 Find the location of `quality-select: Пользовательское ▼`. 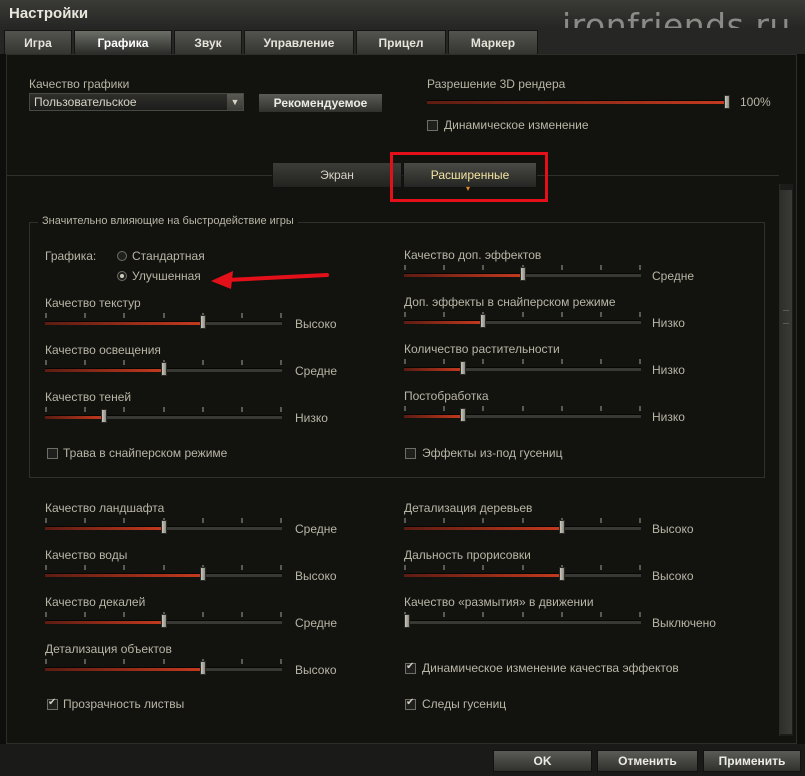

quality-select: Пользовательское ▼ is located at coordinates (136, 102).